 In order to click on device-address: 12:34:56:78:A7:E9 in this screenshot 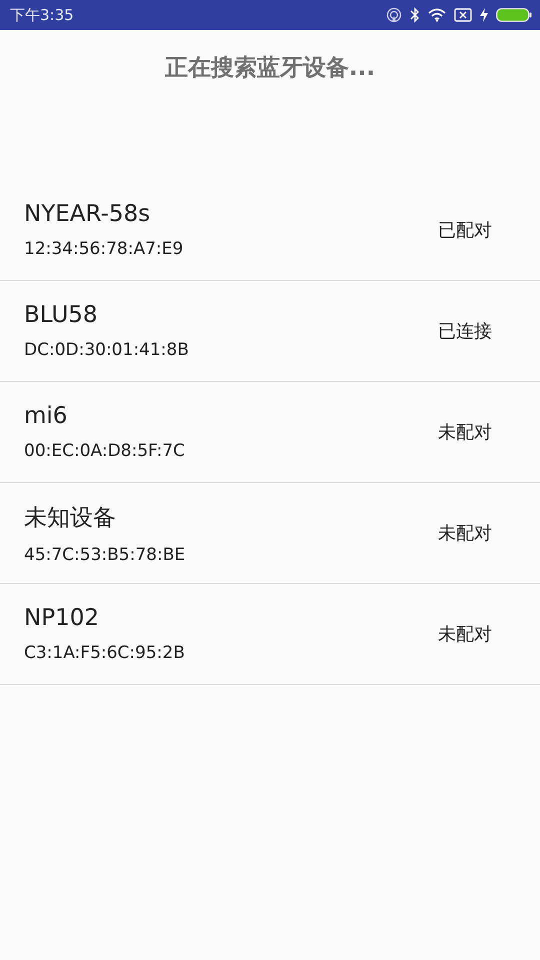, I will do `click(104, 249)`.